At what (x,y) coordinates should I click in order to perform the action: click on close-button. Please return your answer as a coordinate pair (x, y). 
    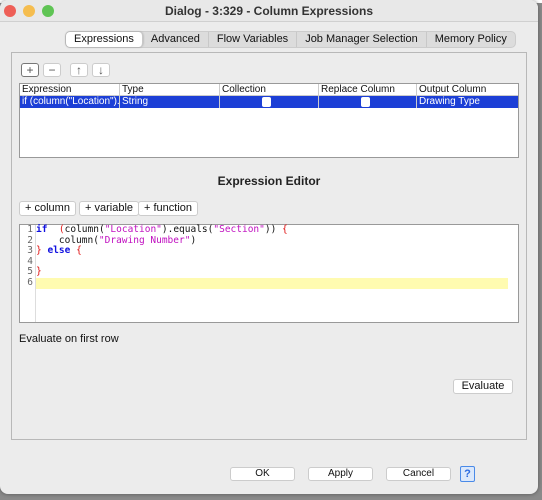
    Looking at the image, I should click on (10, 11).